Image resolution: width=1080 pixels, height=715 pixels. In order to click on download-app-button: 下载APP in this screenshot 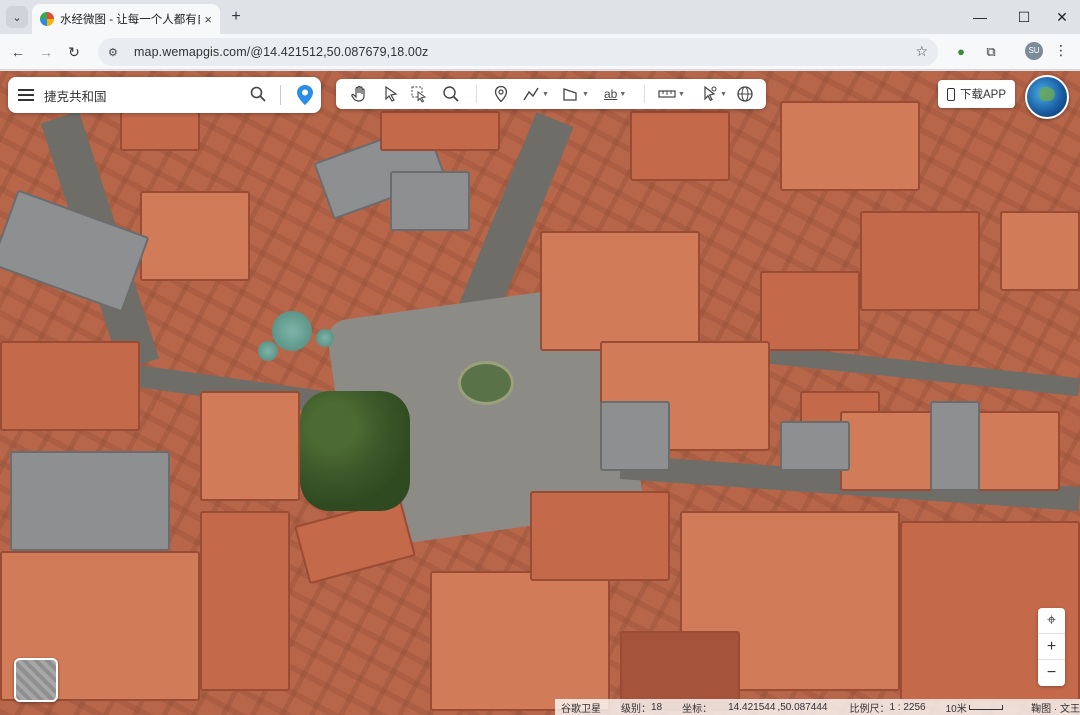, I will do `click(976, 94)`.